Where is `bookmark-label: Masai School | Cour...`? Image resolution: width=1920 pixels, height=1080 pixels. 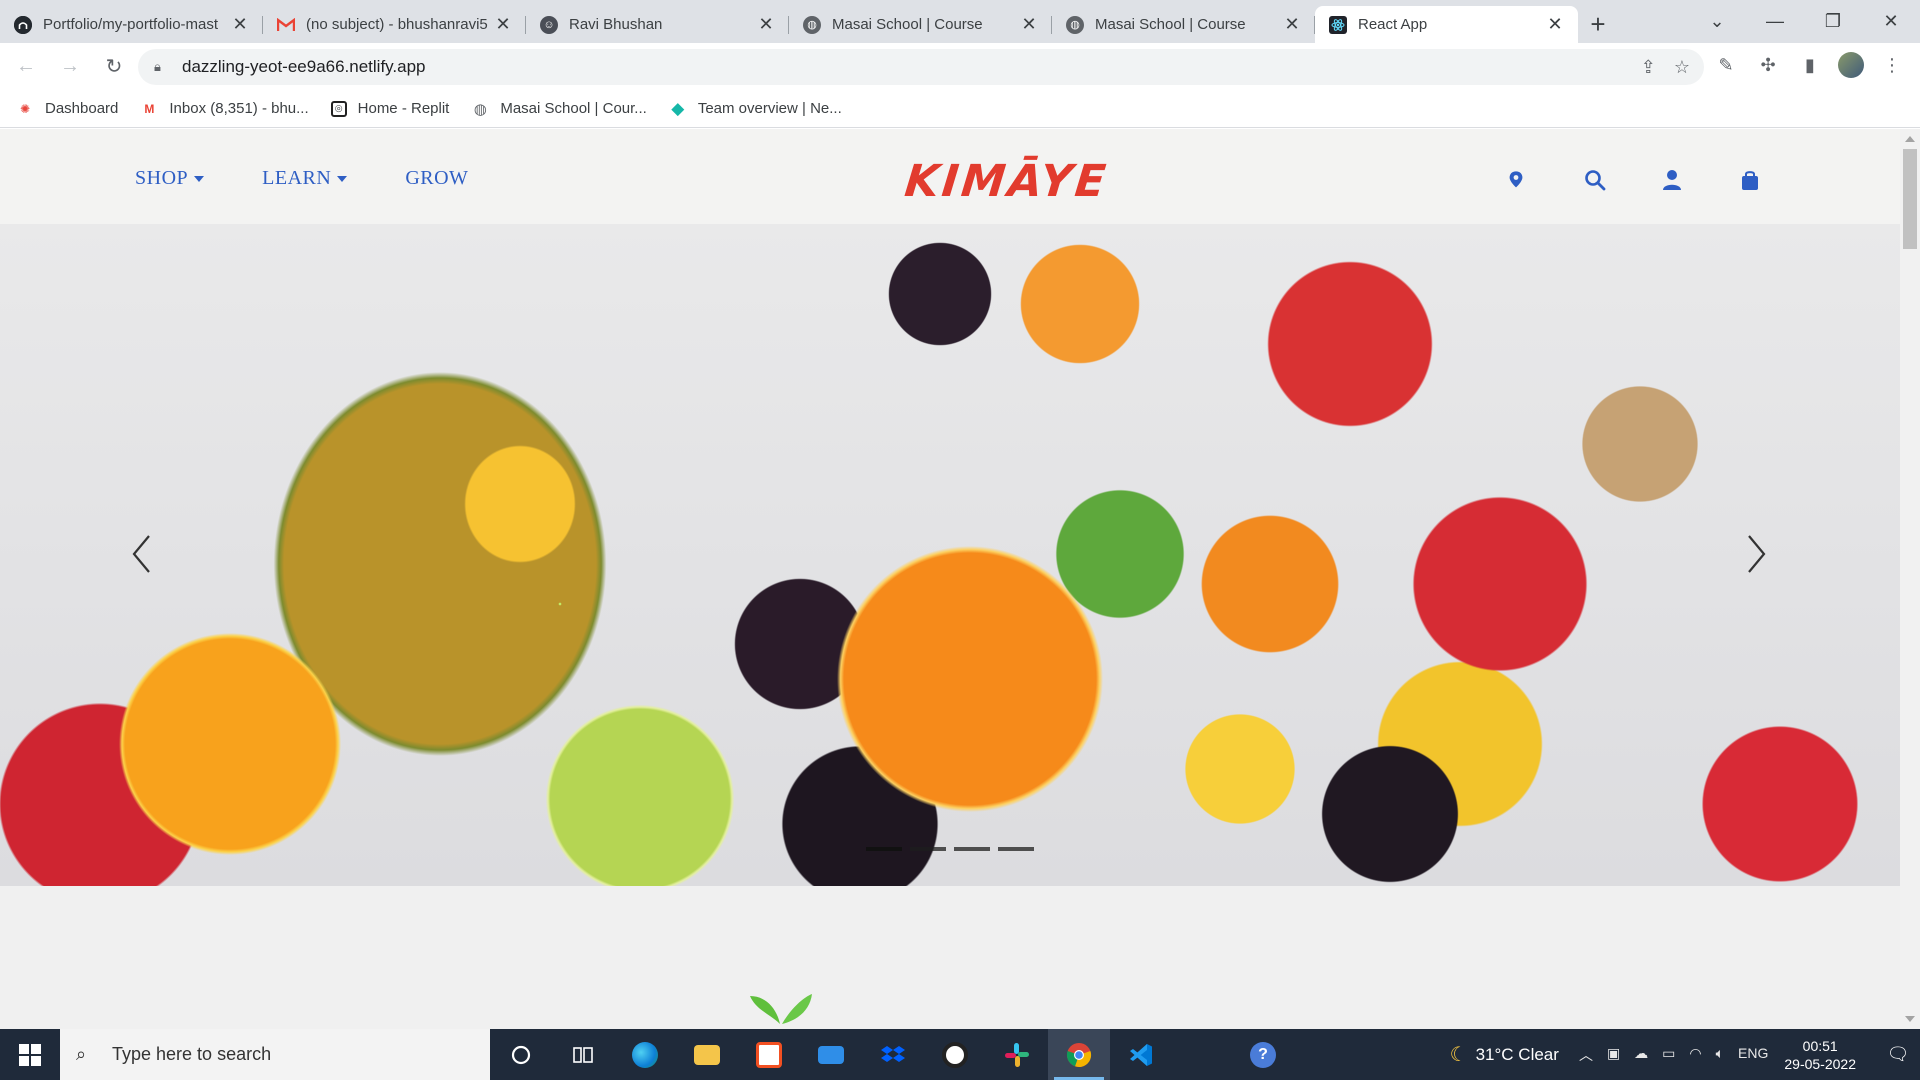 bookmark-label: Masai School | Cour... is located at coordinates (573, 108).